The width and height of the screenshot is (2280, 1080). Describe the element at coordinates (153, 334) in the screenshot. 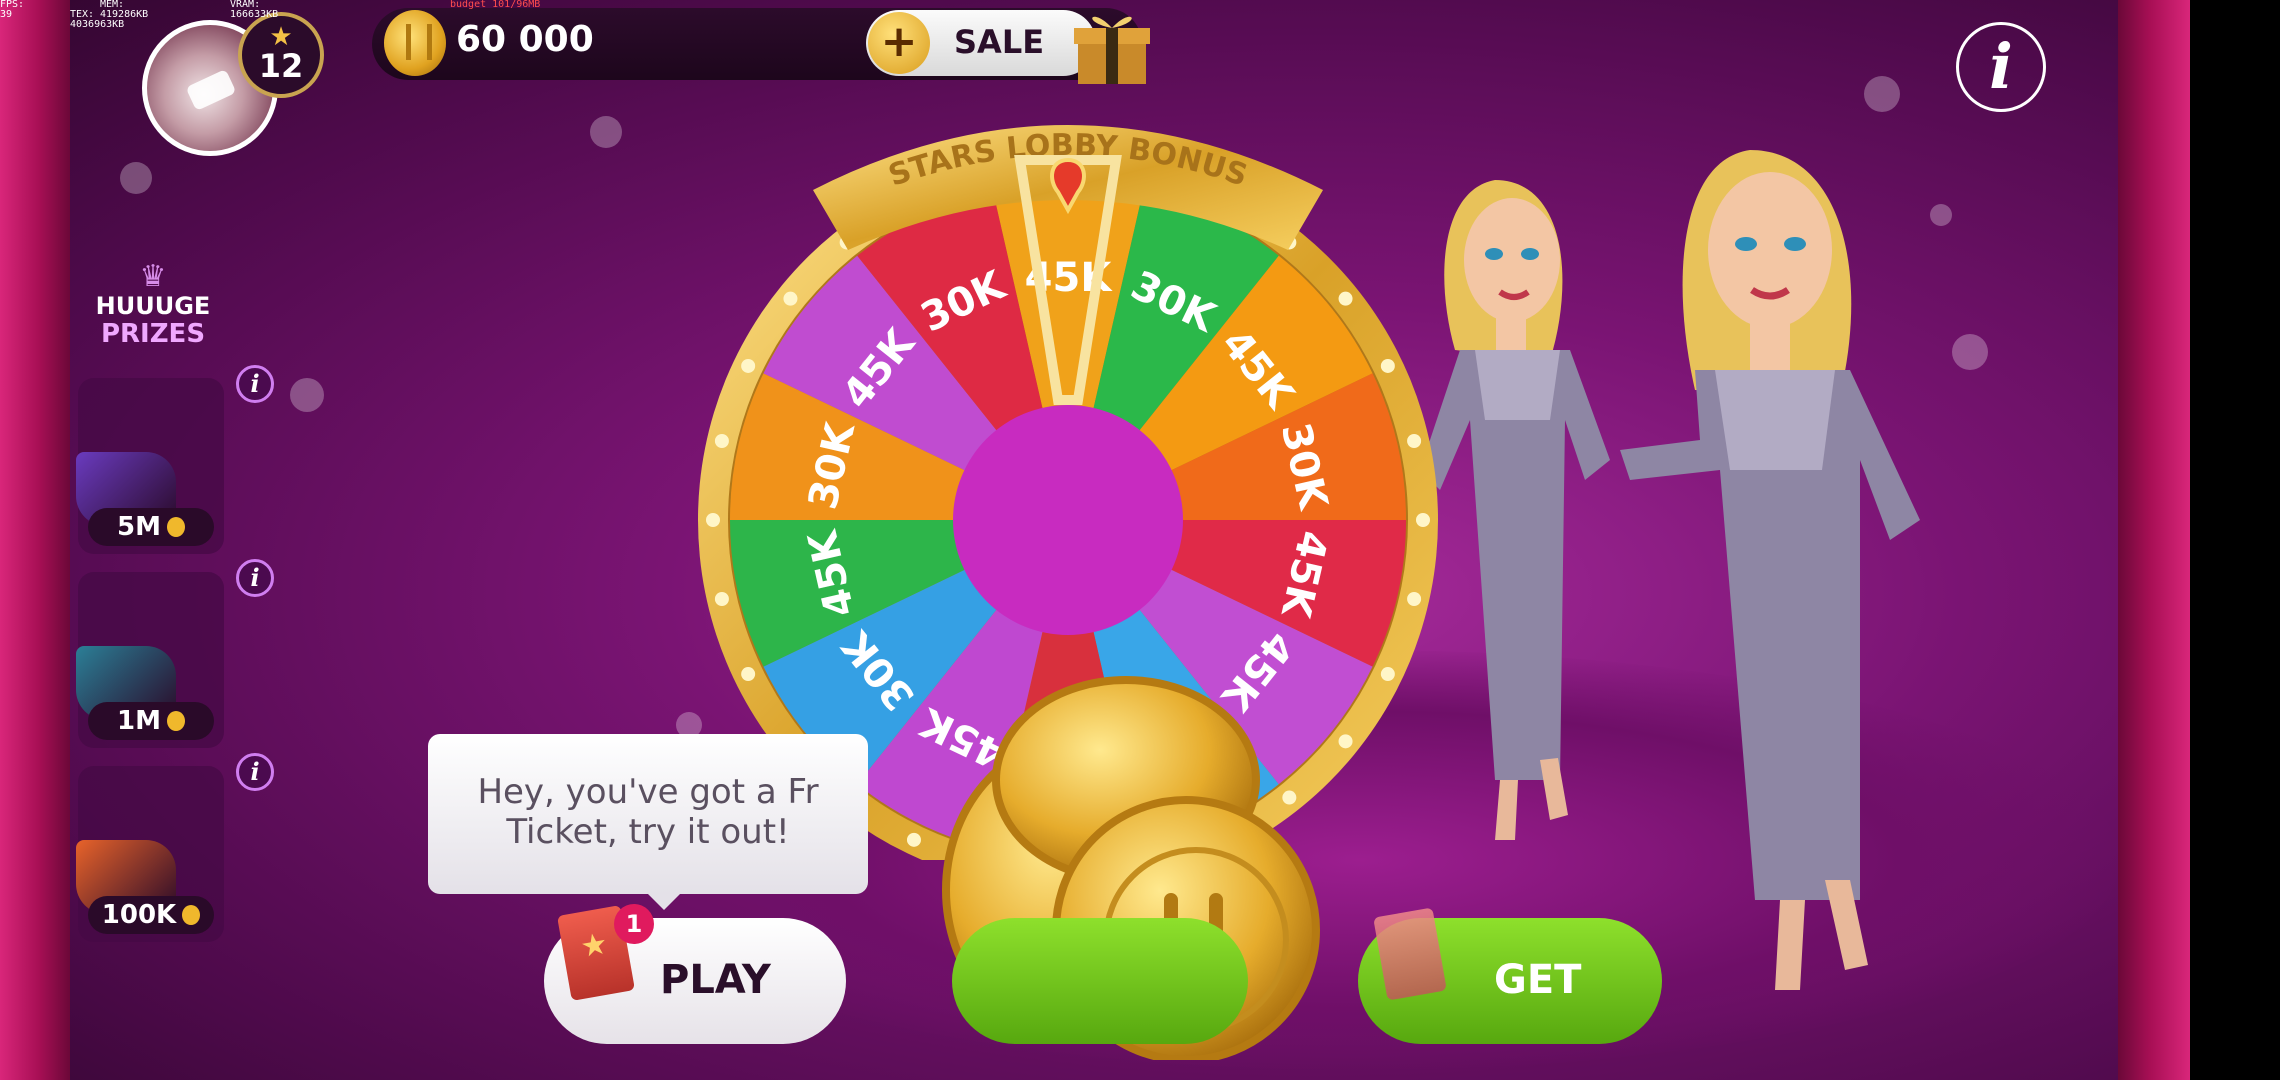

I see `prizes-title-line2: PRIZES` at that location.